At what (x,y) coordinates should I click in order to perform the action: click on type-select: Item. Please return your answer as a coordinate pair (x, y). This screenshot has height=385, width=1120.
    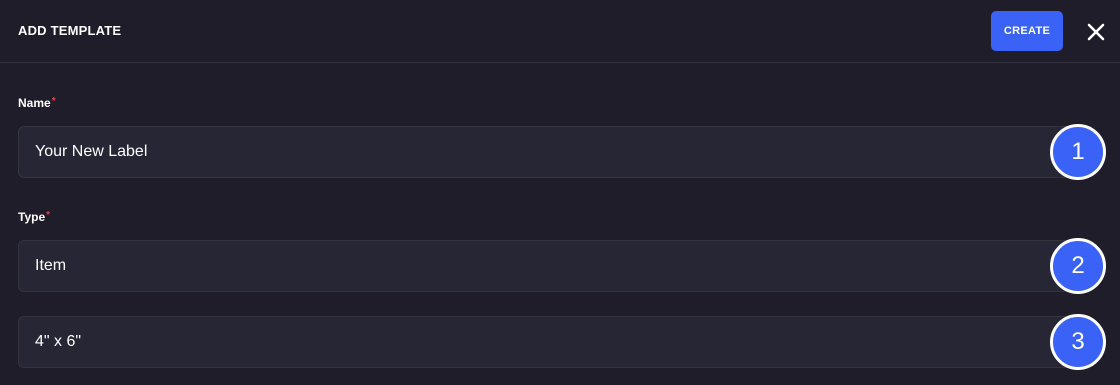
    Looking at the image, I should click on (555, 266).